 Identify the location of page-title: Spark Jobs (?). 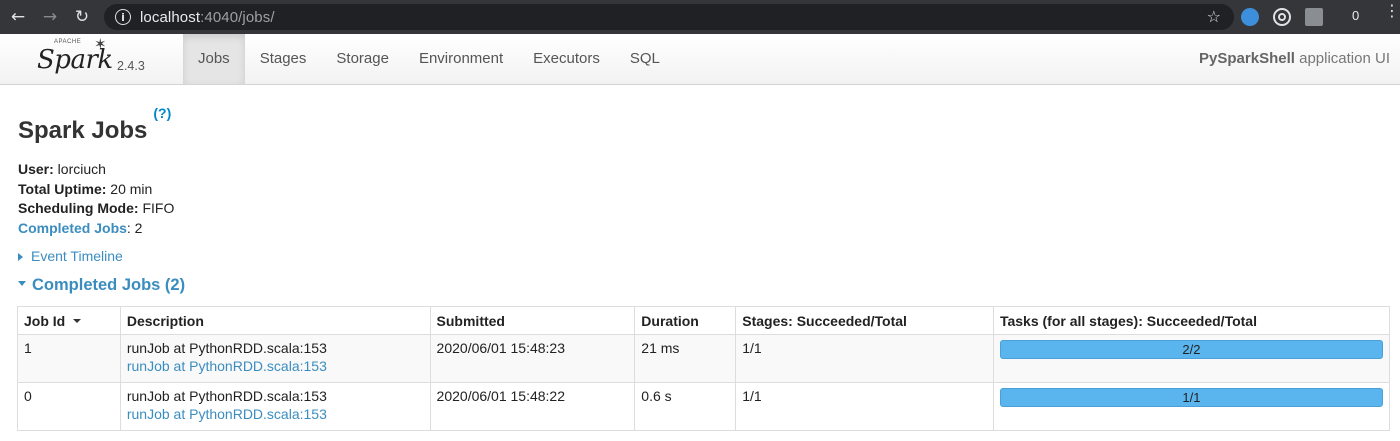
(94, 125).